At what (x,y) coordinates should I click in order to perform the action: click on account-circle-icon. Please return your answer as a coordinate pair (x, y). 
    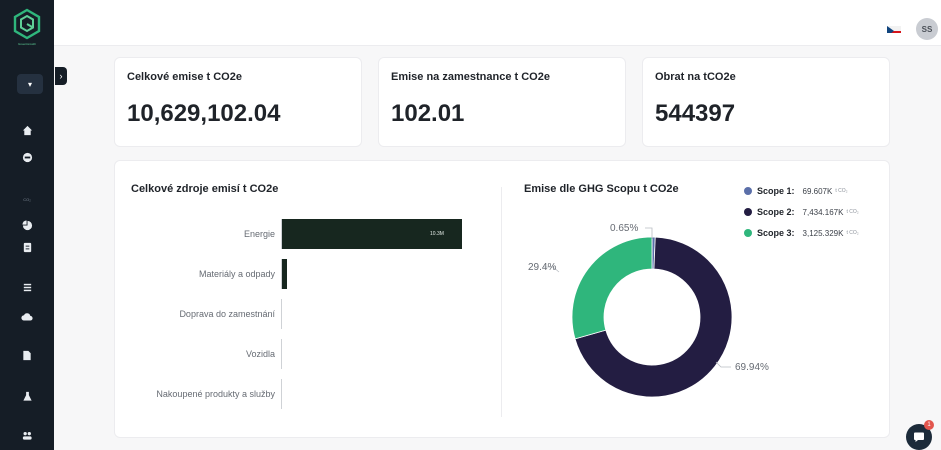
    Looking at the image, I should click on (27, 157).